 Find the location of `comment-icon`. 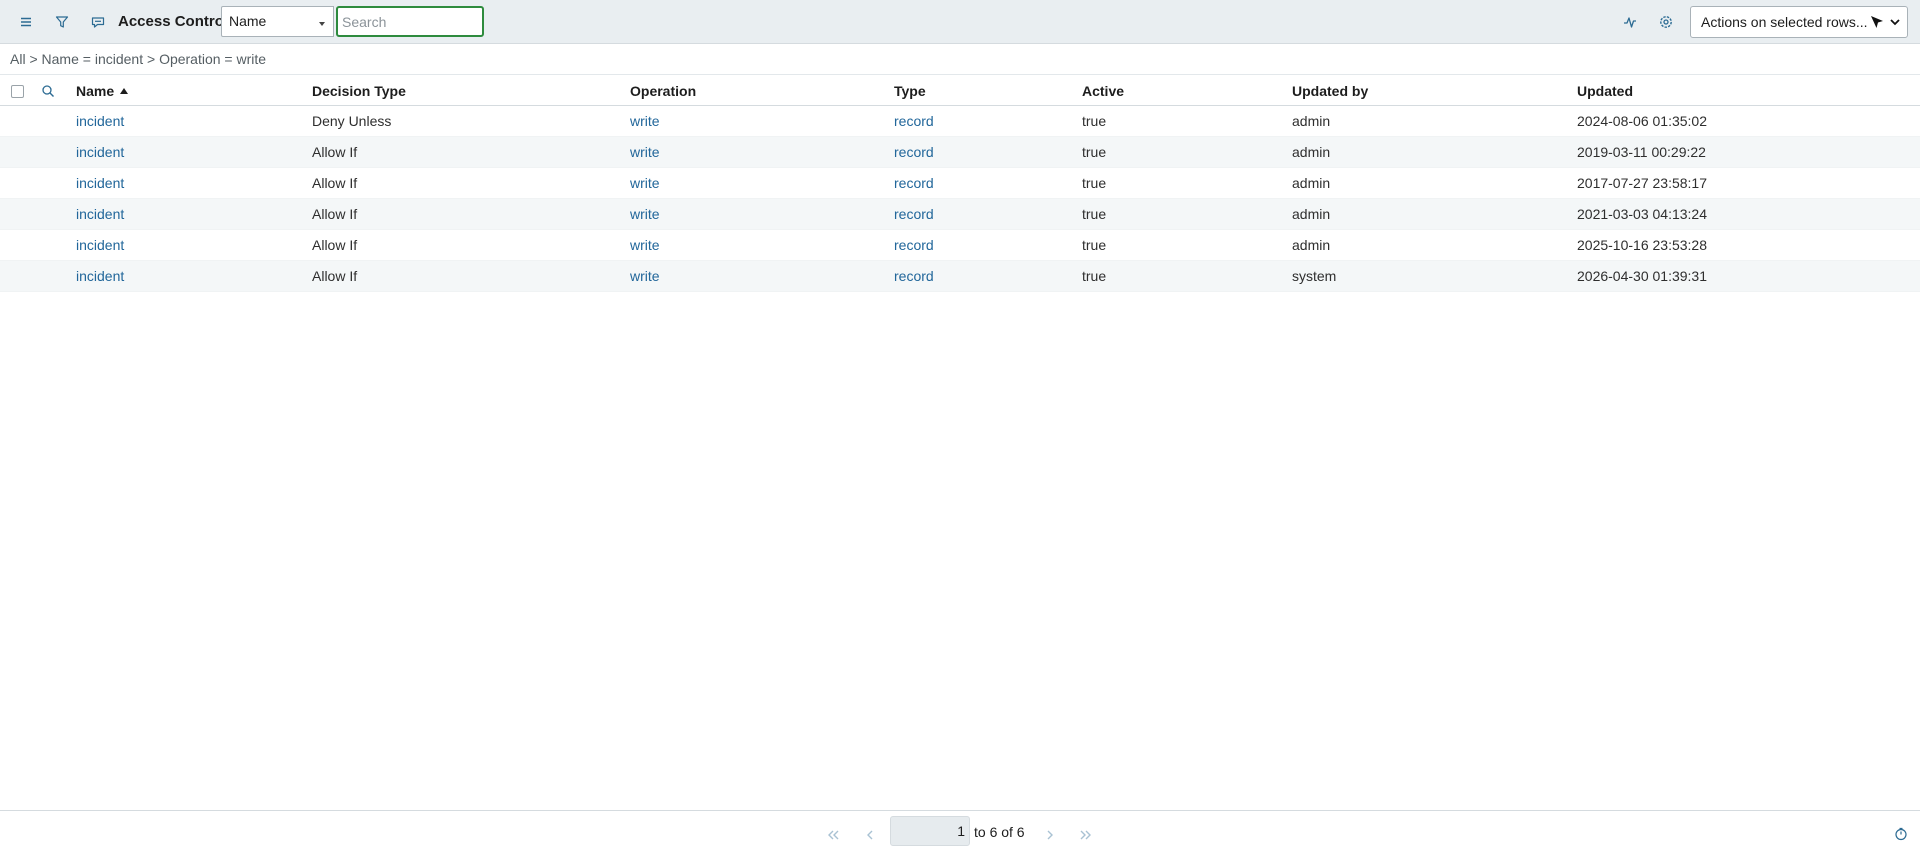

comment-icon is located at coordinates (98, 22).